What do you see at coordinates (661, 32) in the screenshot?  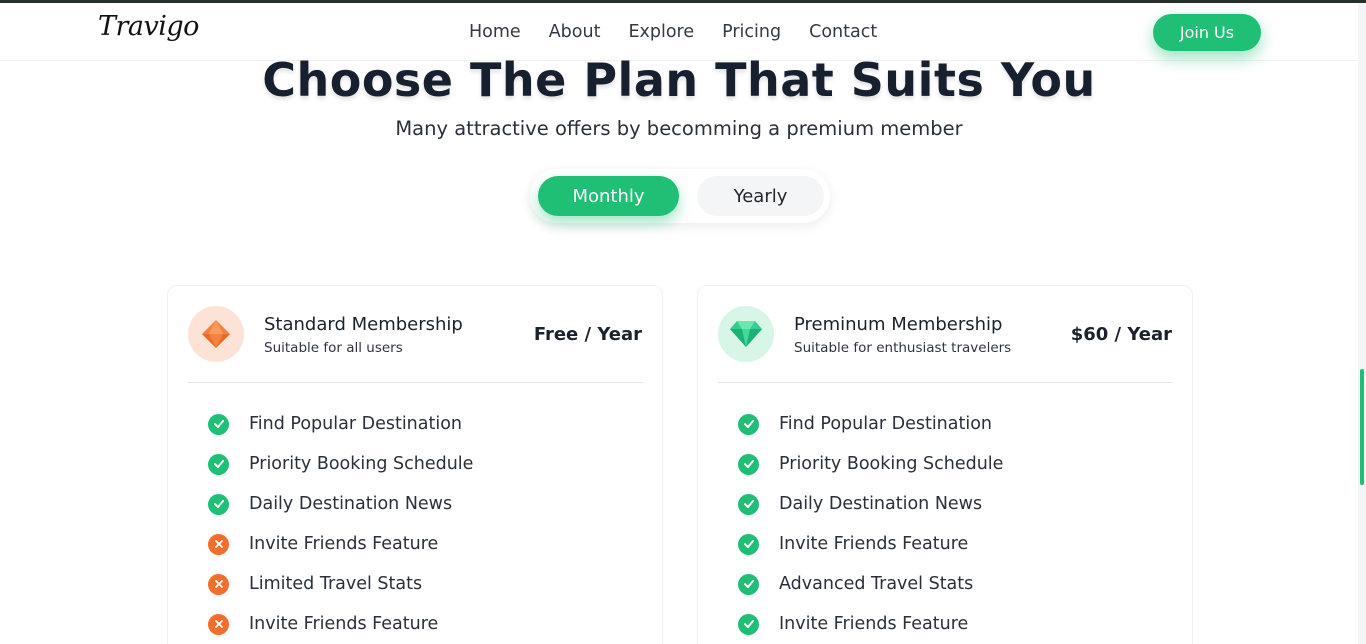 I see `nav-link-explore: Explore` at bounding box center [661, 32].